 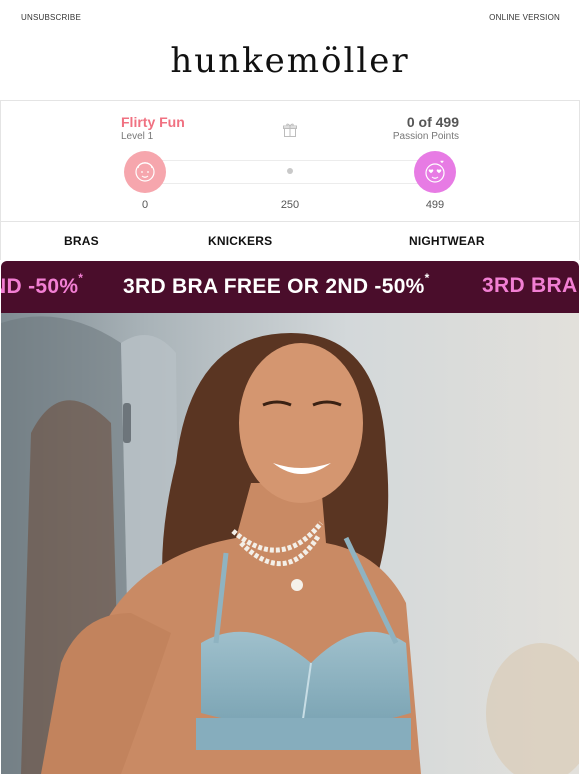 What do you see at coordinates (432, 122) in the screenshot?
I see `passion-points-count: 0 of 499` at bounding box center [432, 122].